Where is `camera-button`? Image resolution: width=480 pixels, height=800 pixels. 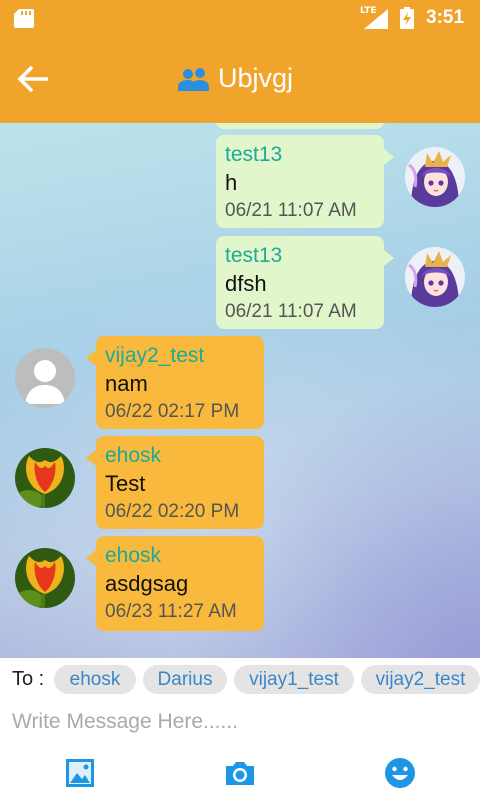
camera-button is located at coordinates (240, 773).